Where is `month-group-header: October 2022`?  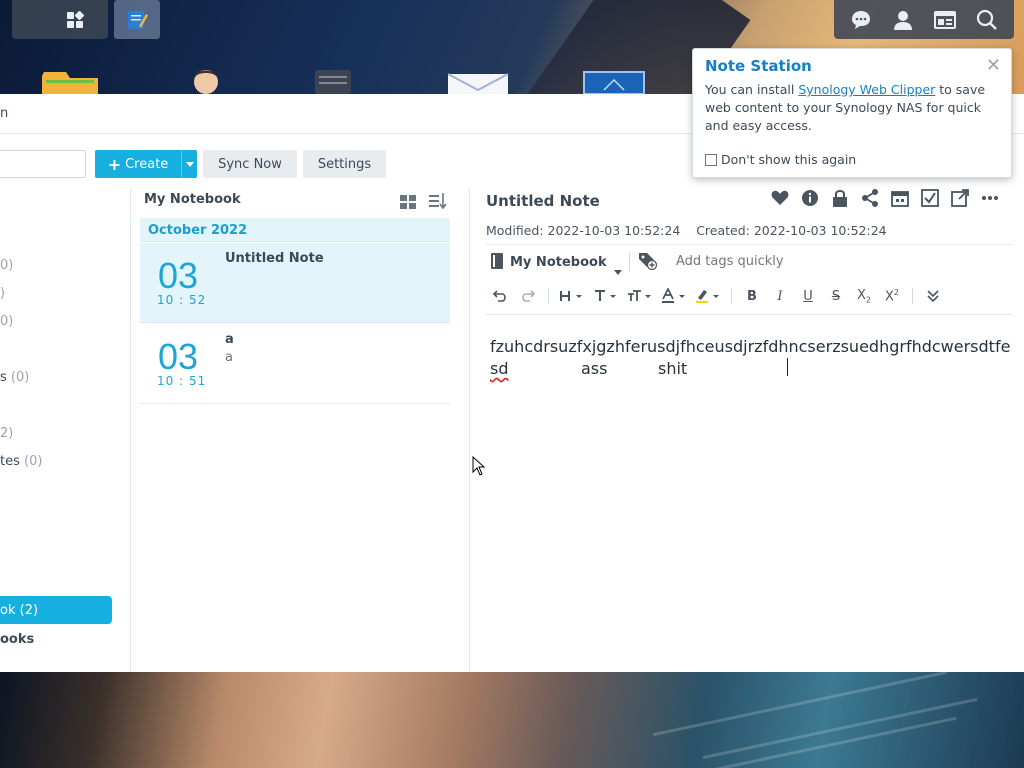
month-group-header: October 2022 is located at coordinates (295, 230).